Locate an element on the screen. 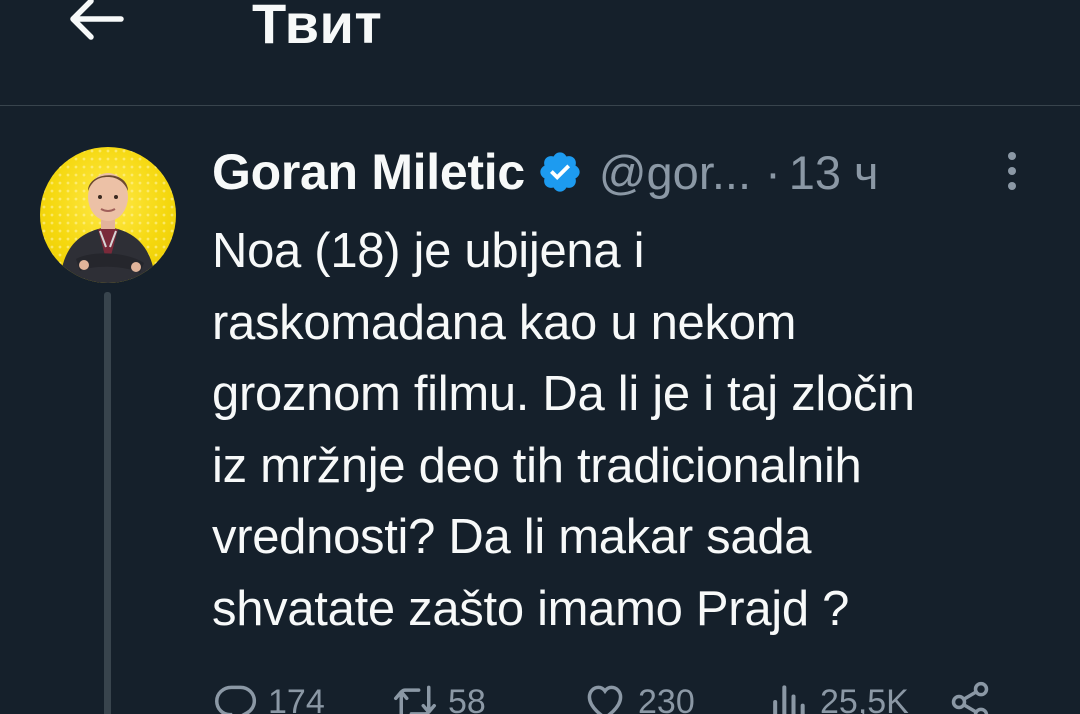 This screenshot has height=714, width=1080. avatar-photo is located at coordinates (108, 215).